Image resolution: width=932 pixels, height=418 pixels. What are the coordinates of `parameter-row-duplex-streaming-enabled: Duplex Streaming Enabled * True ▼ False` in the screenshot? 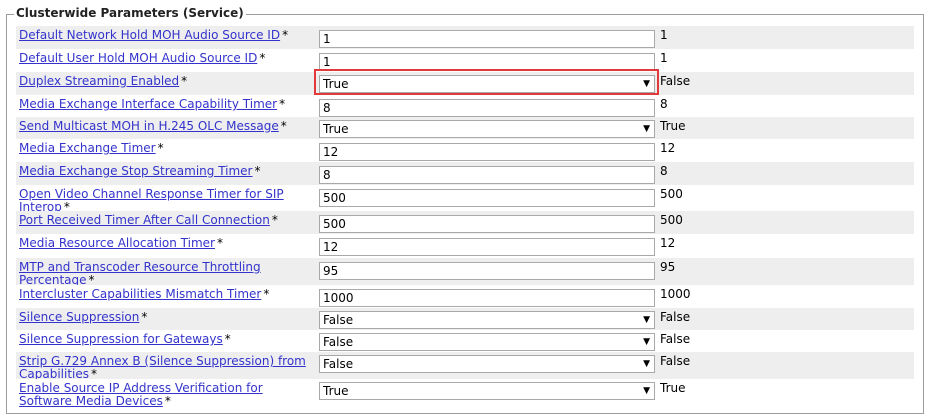 It's located at (465, 83).